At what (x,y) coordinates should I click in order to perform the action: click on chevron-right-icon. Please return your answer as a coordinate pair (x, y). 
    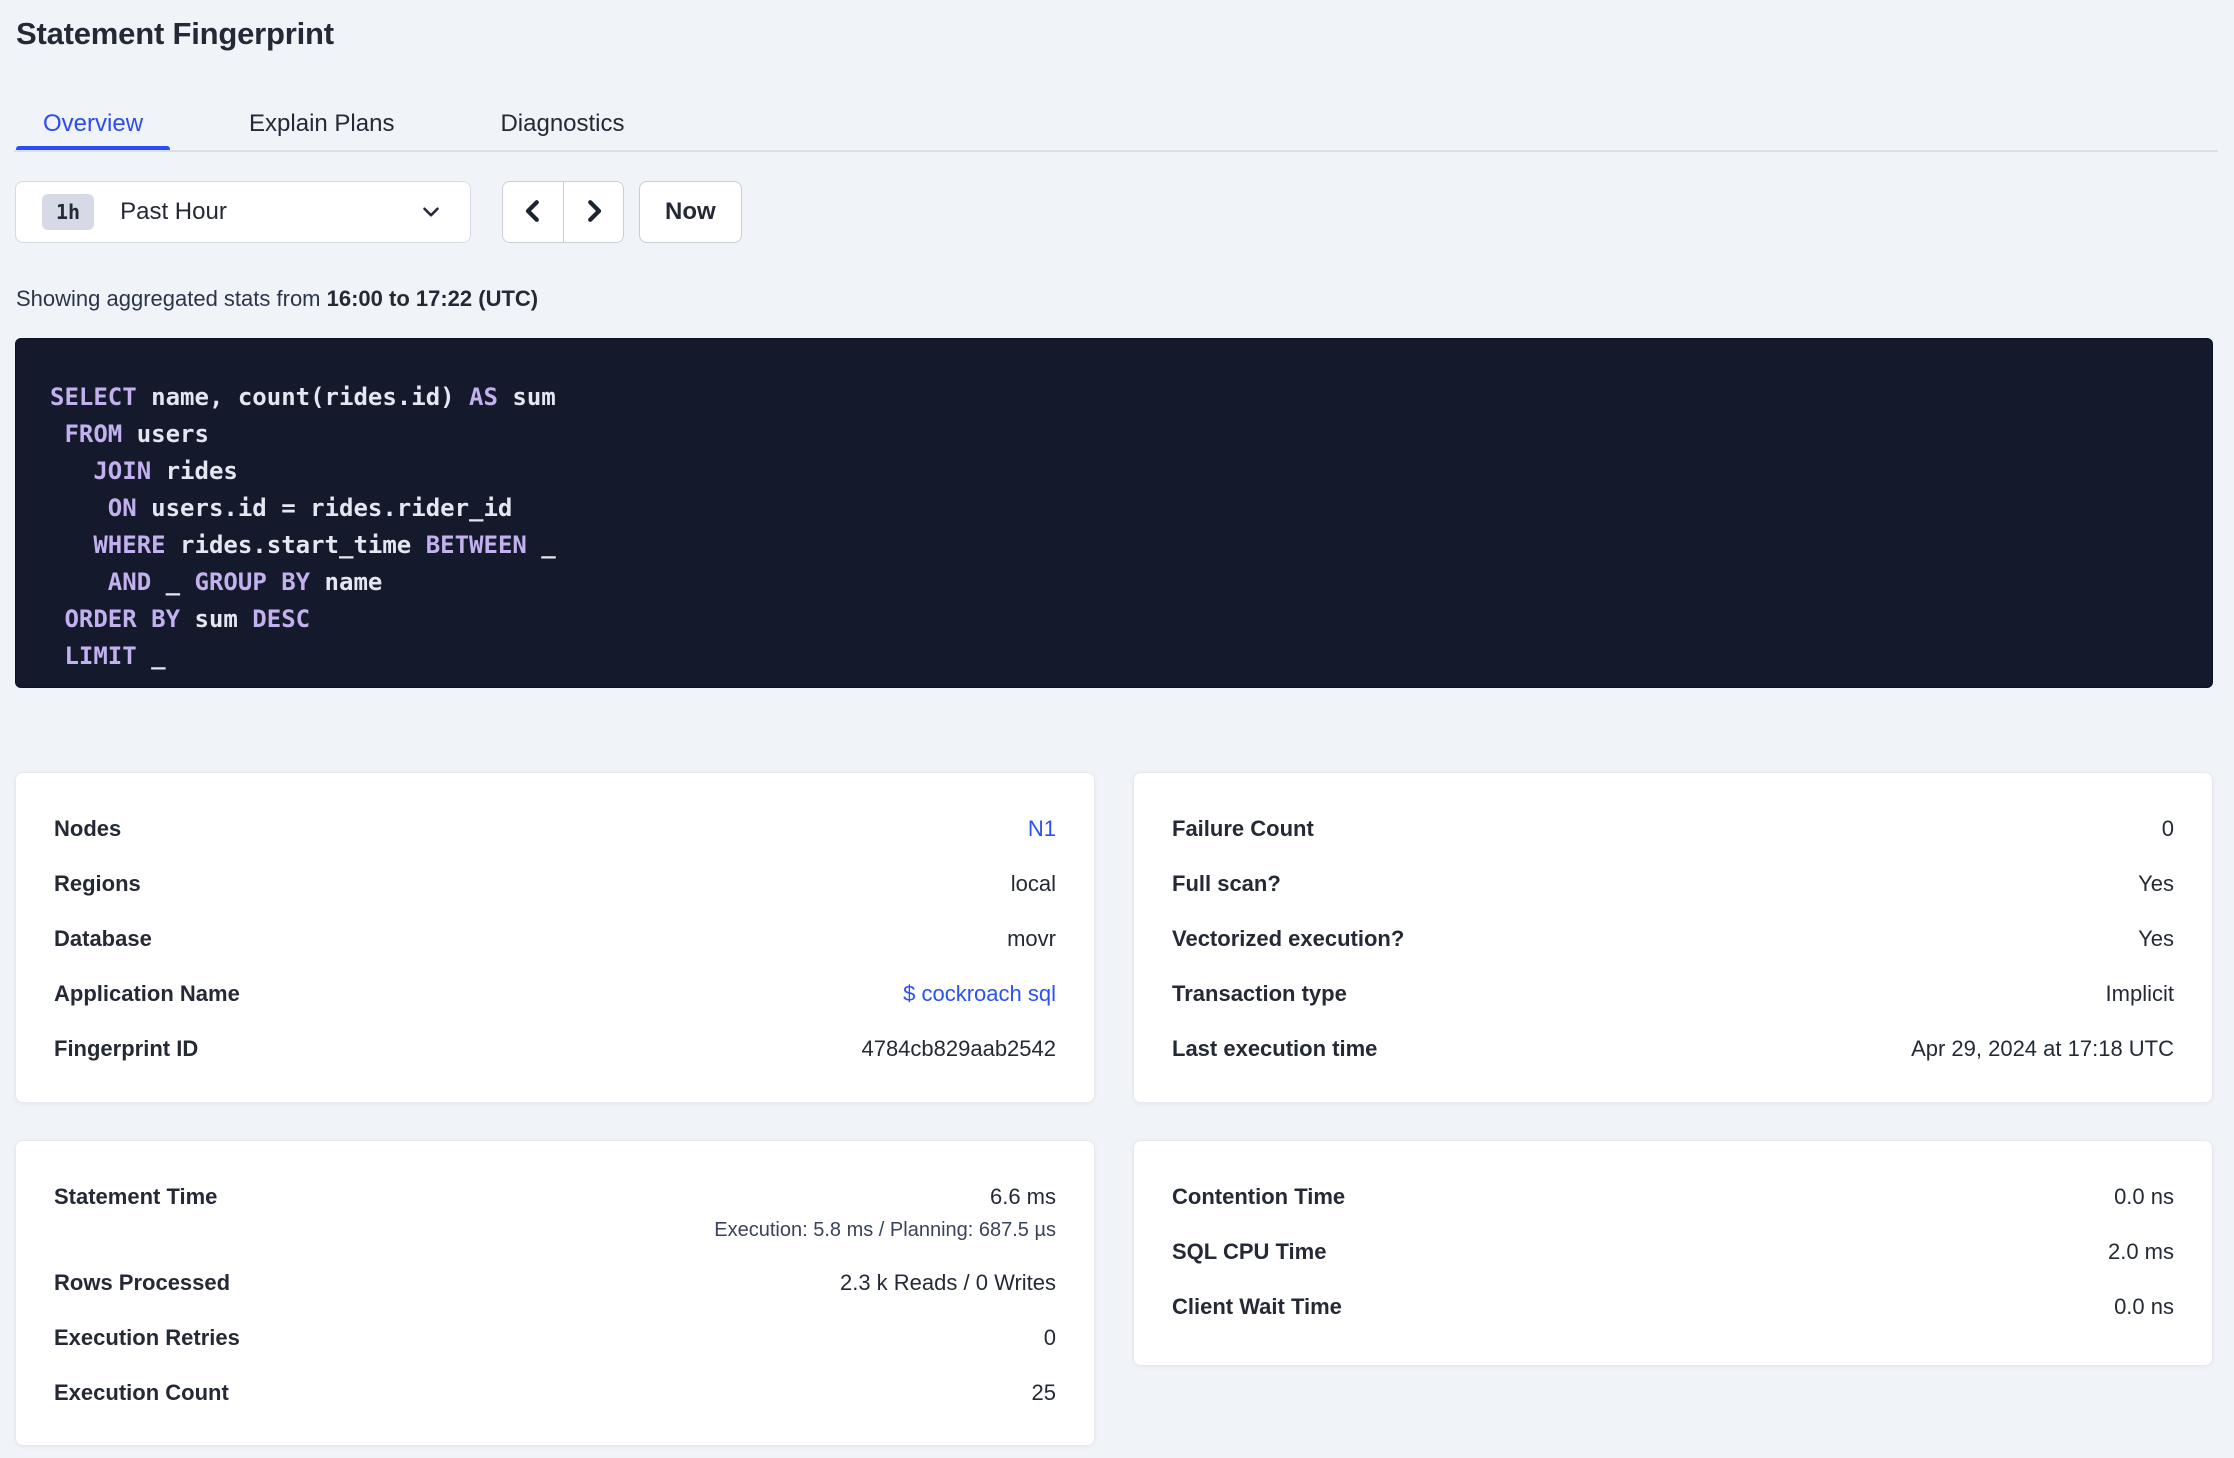
    Looking at the image, I should click on (594, 212).